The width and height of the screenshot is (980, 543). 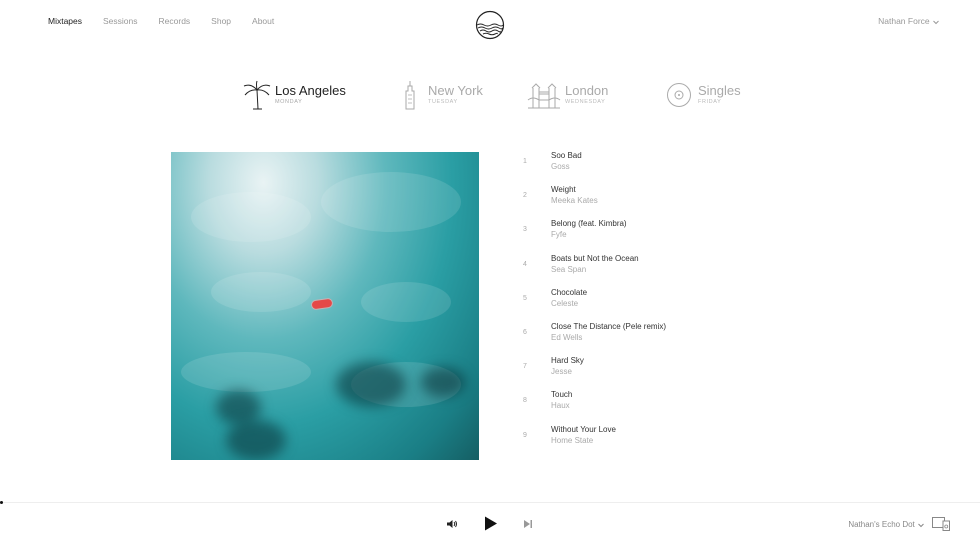 I want to click on tab-singles: Singles FRIDAY, so click(x=703, y=95).